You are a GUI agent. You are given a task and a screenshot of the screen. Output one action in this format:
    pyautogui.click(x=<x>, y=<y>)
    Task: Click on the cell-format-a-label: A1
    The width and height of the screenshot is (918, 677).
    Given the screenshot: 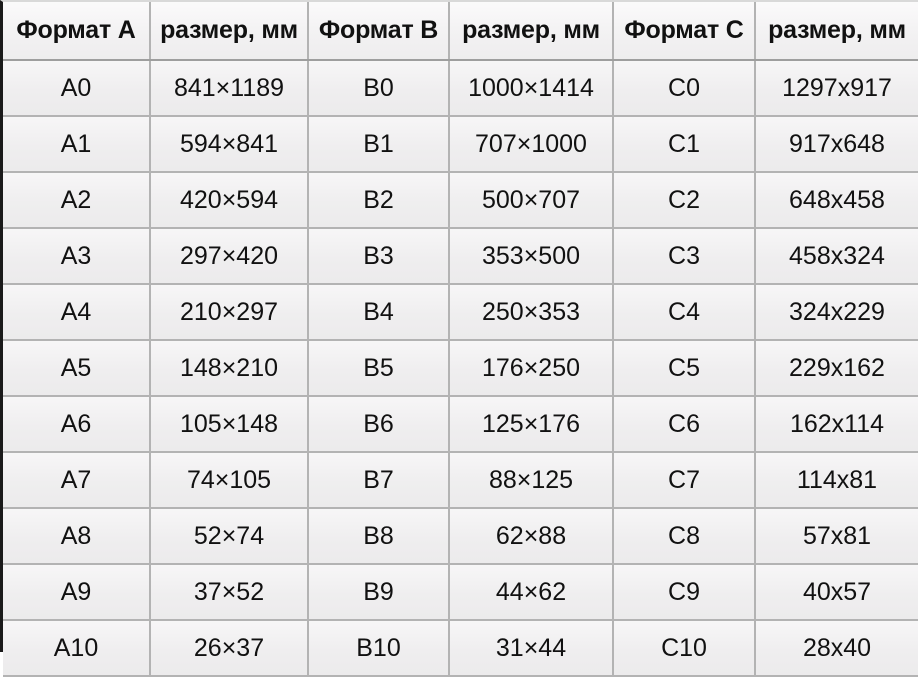 What is the action you would take?
    pyautogui.click(x=76, y=143)
    